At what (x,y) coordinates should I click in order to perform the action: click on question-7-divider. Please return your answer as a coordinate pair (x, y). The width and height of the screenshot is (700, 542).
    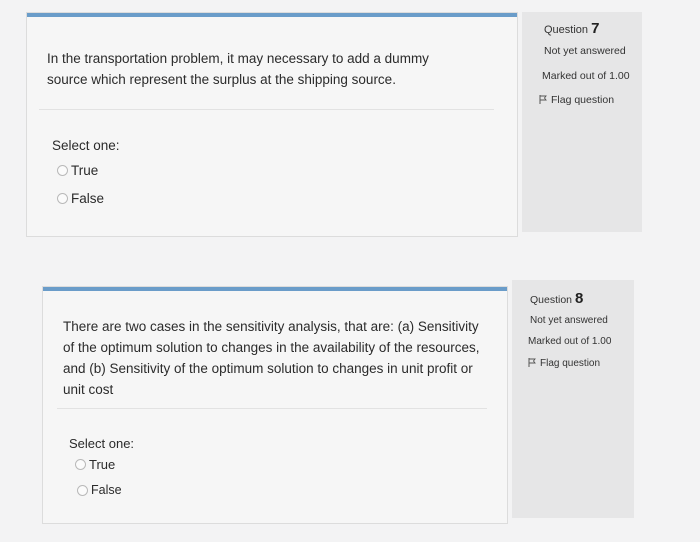
    Looking at the image, I should click on (266, 109).